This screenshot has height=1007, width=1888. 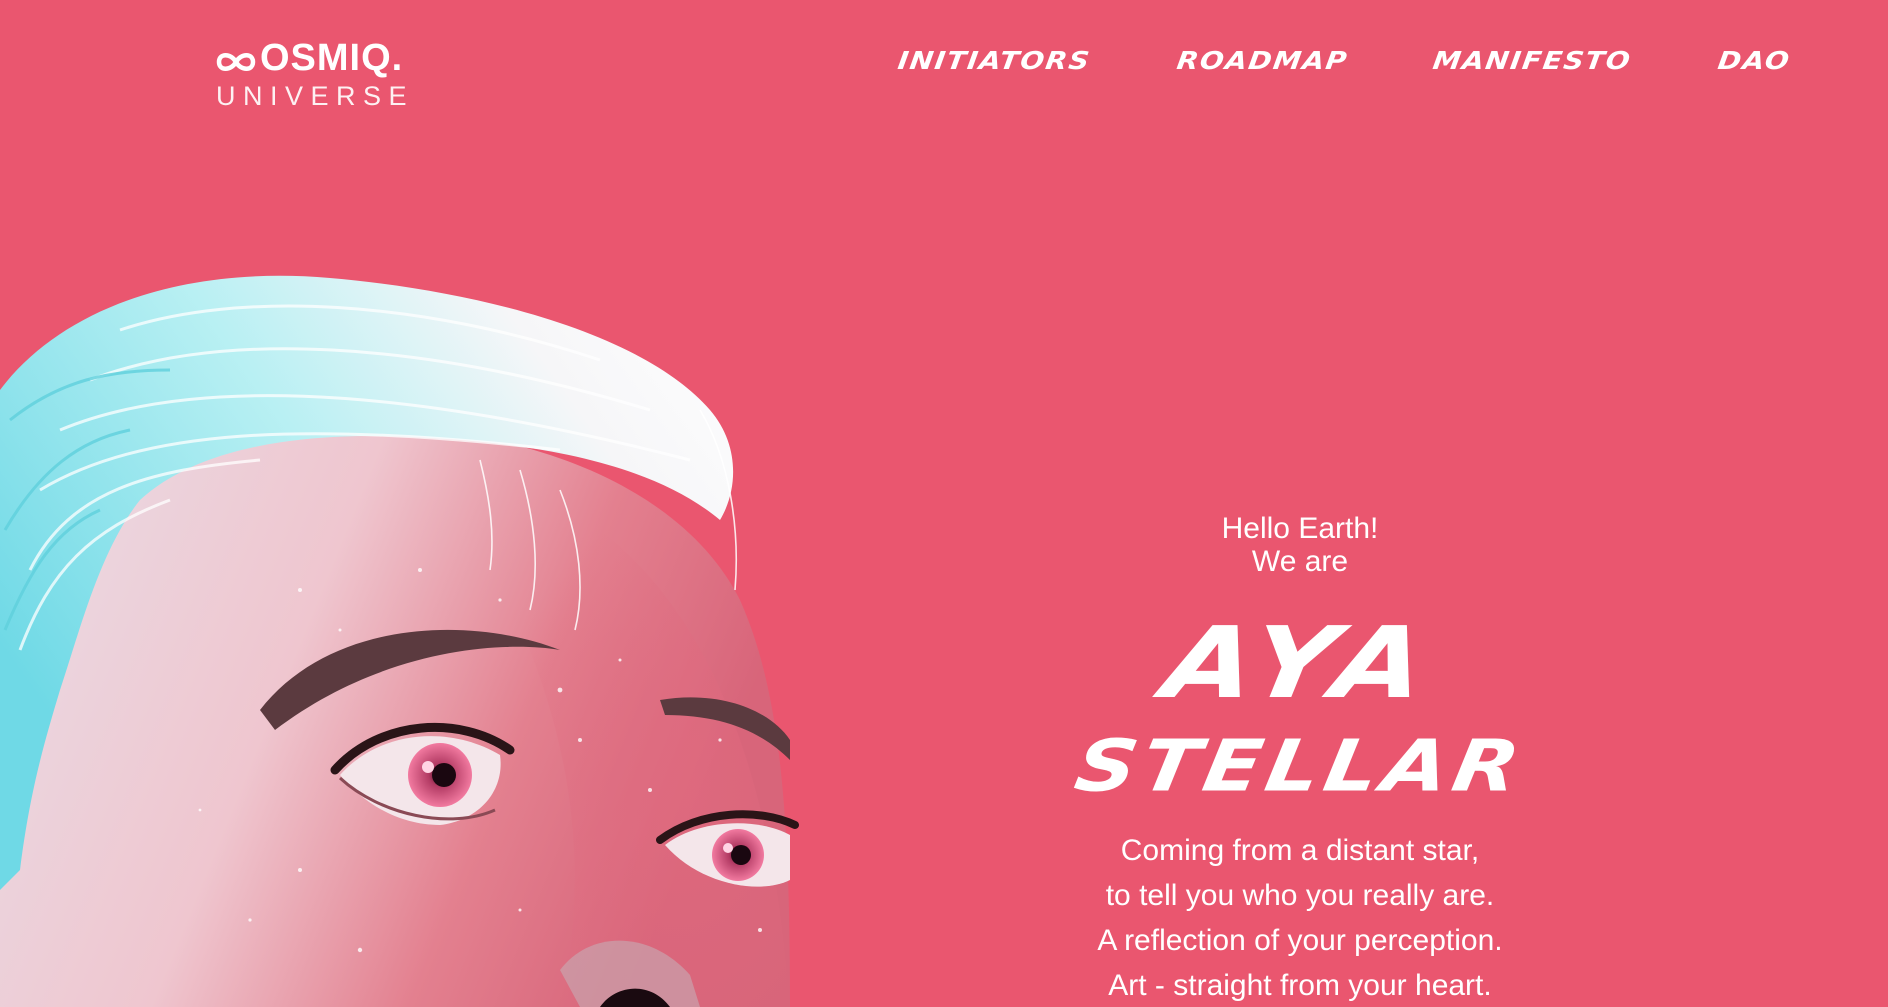 What do you see at coordinates (1300, 850) in the screenshot?
I see `description-line: Coming from a distant star,` at bounding box center [1300, 850].